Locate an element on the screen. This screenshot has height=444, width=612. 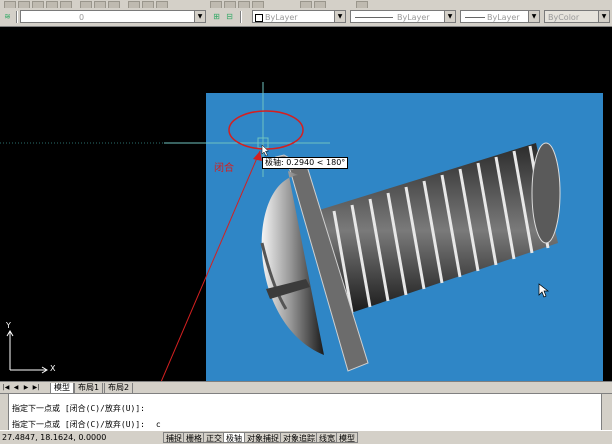
plotstyle-control-value: ByColor is located at coordinates (564, 17).